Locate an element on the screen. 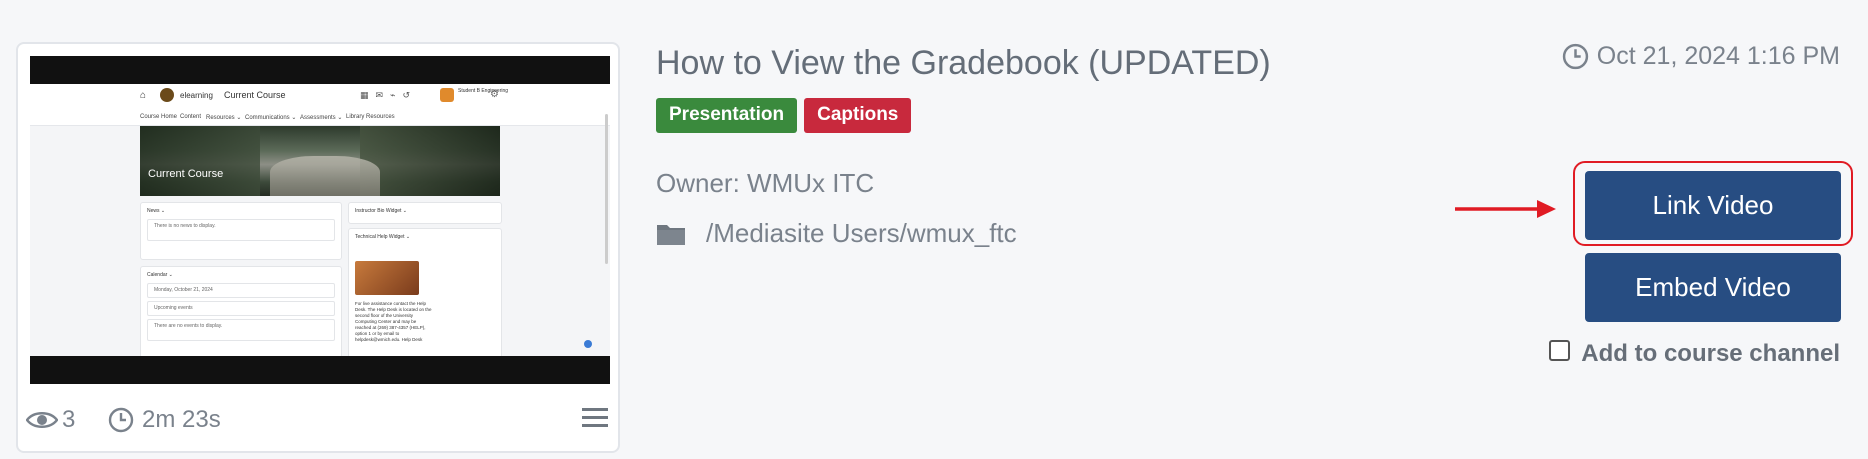 This screenshot has width=1868, height=459. views-count: 3 is located at coordinates (69, 419).